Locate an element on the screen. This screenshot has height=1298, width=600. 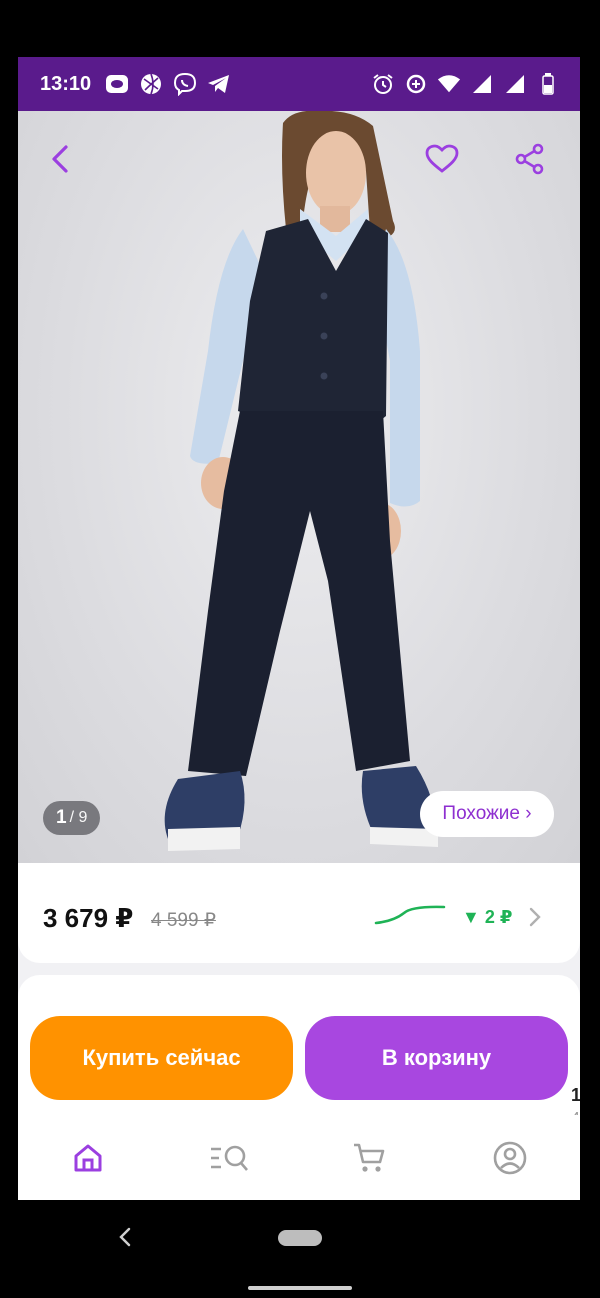
status-notification-icons is located at coordinates (168, 84).